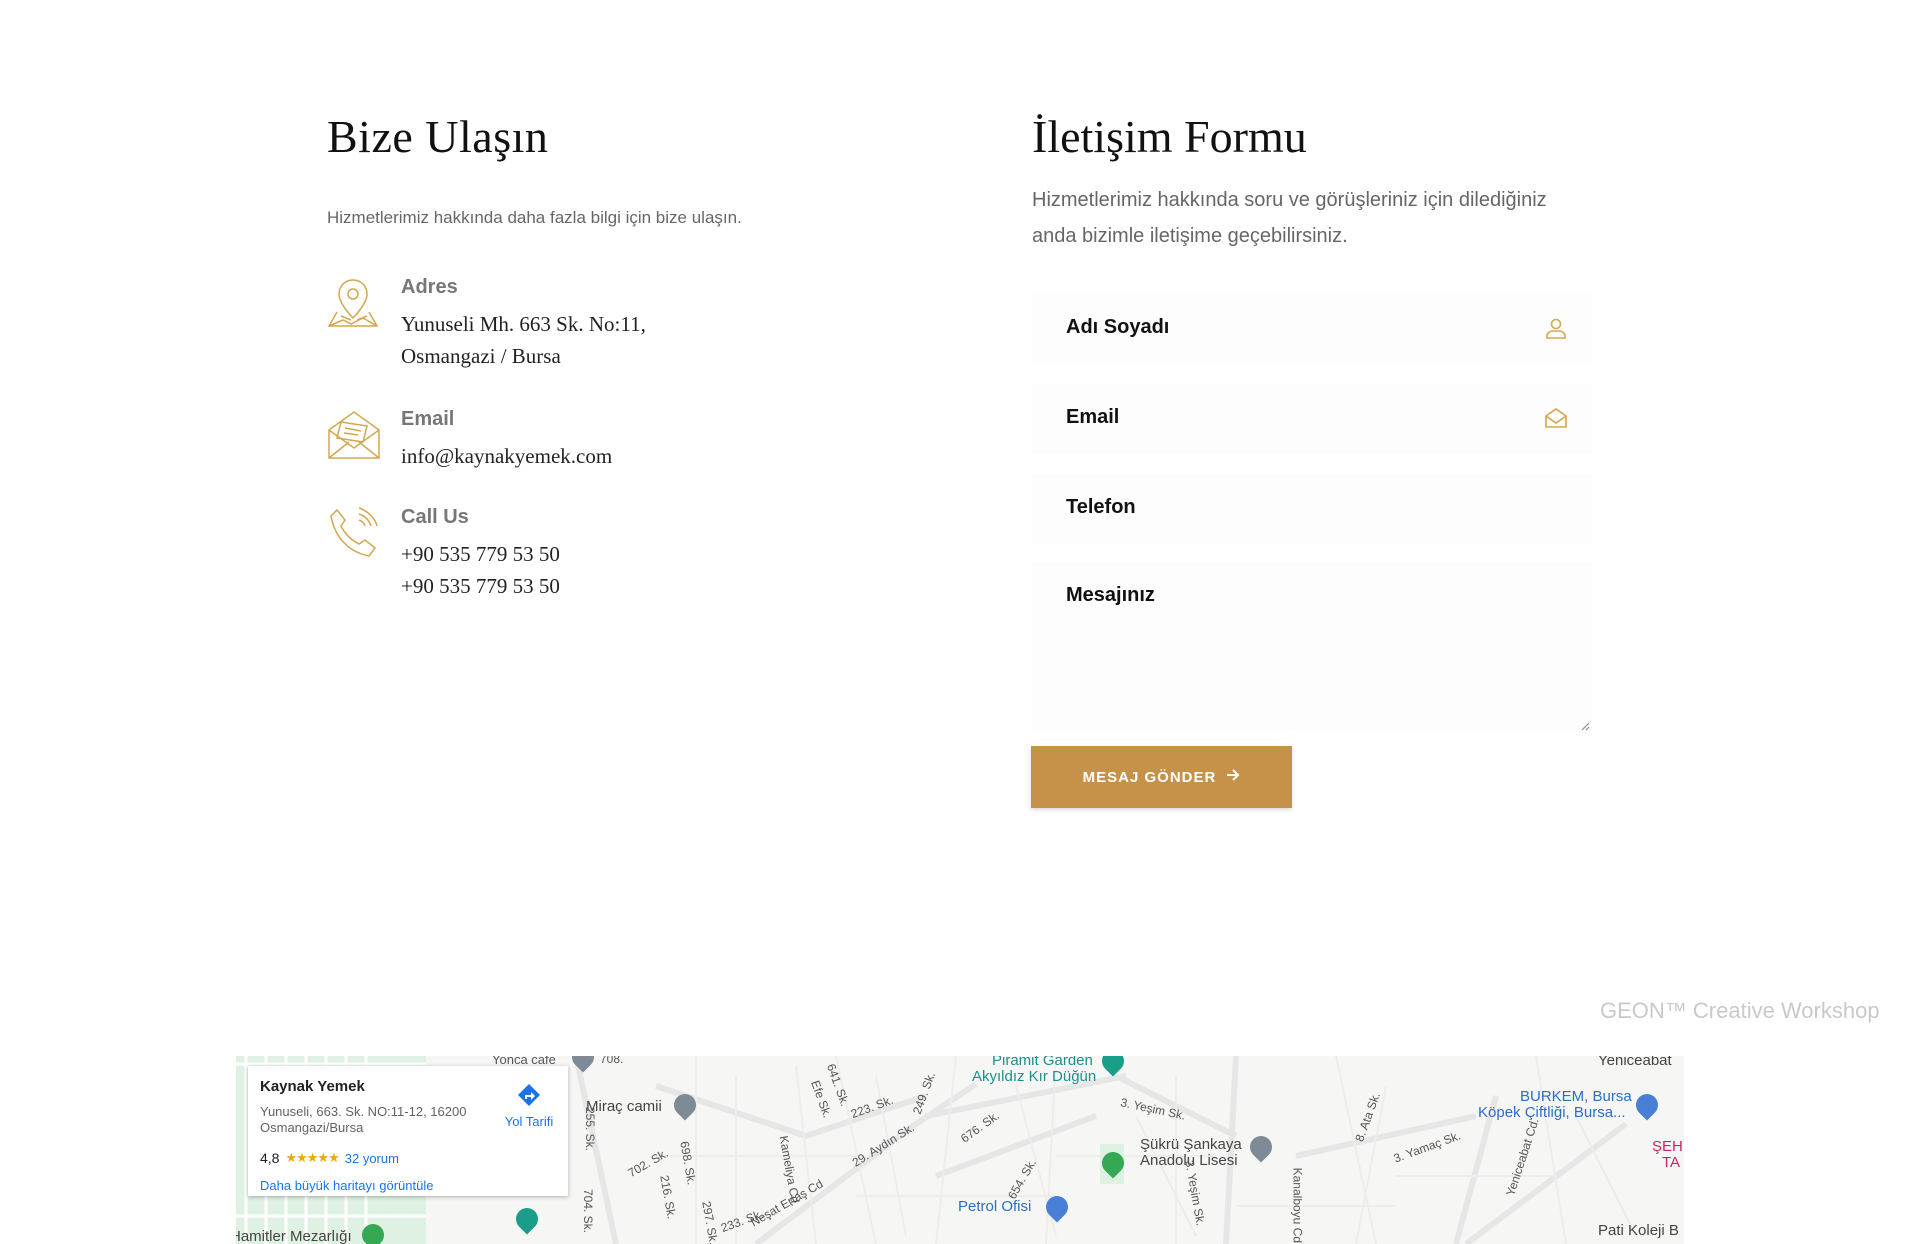  Describe the element at coordinates (1638, 1230) in the screenshot. I see `map-label-pati: Pati Koleji B` at that location.